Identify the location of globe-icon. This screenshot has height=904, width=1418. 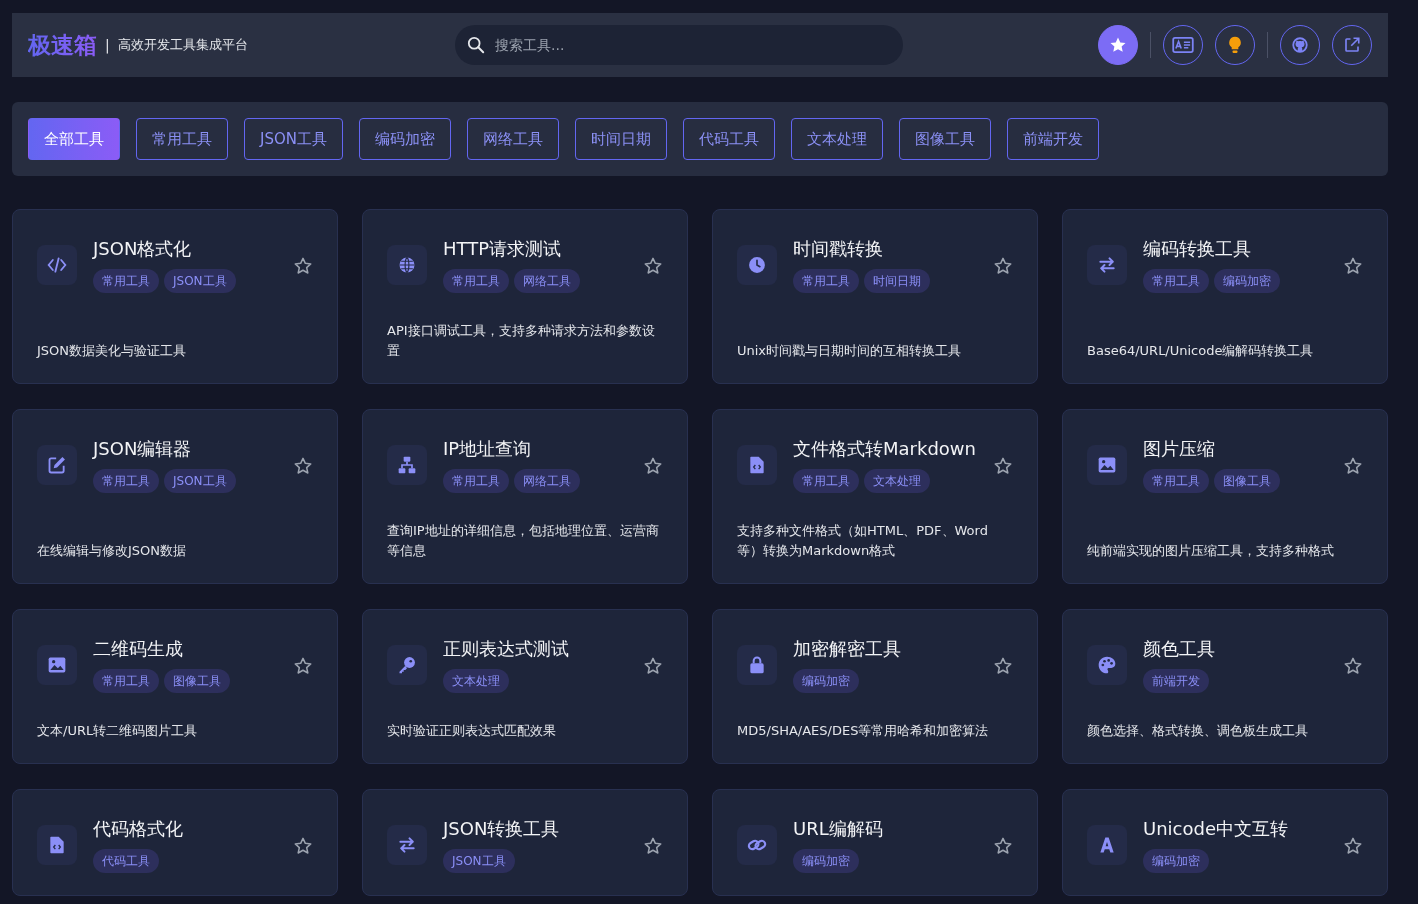
(407, 265).